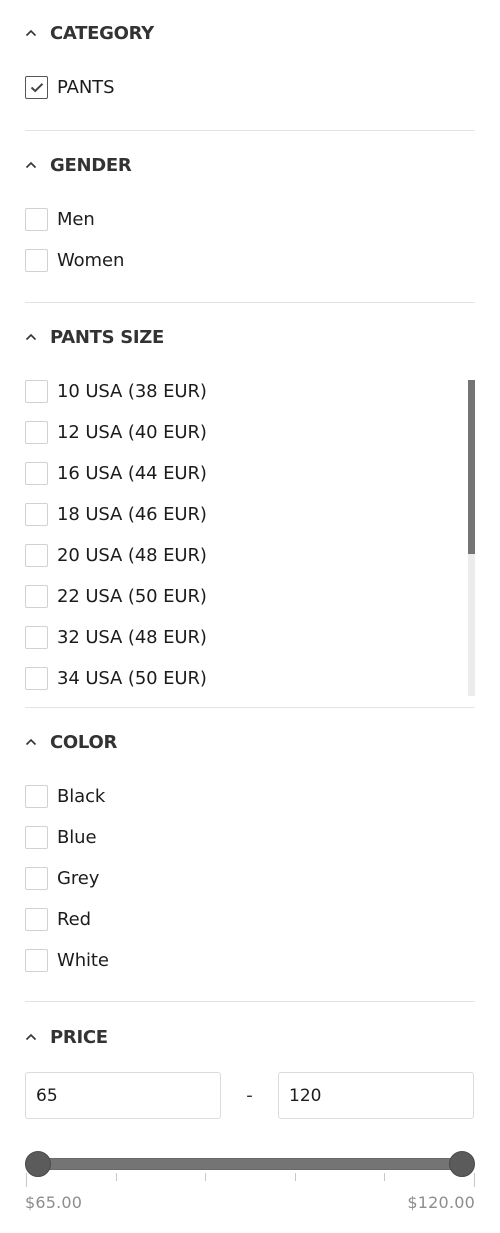 Image resolution: width=500 pixels, height=1233 pixels. Describe the element at coordinates (250, 960) in the screenshot. I see `filter-option: White` at that location.